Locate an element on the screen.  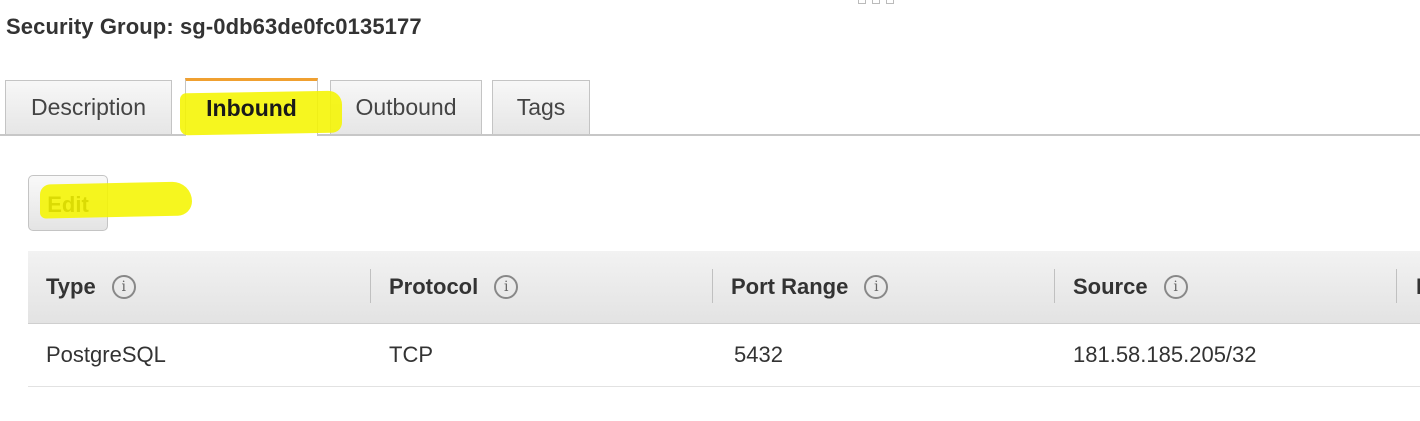
column-header-source-label: Source is located at coordinates (1110, 286).